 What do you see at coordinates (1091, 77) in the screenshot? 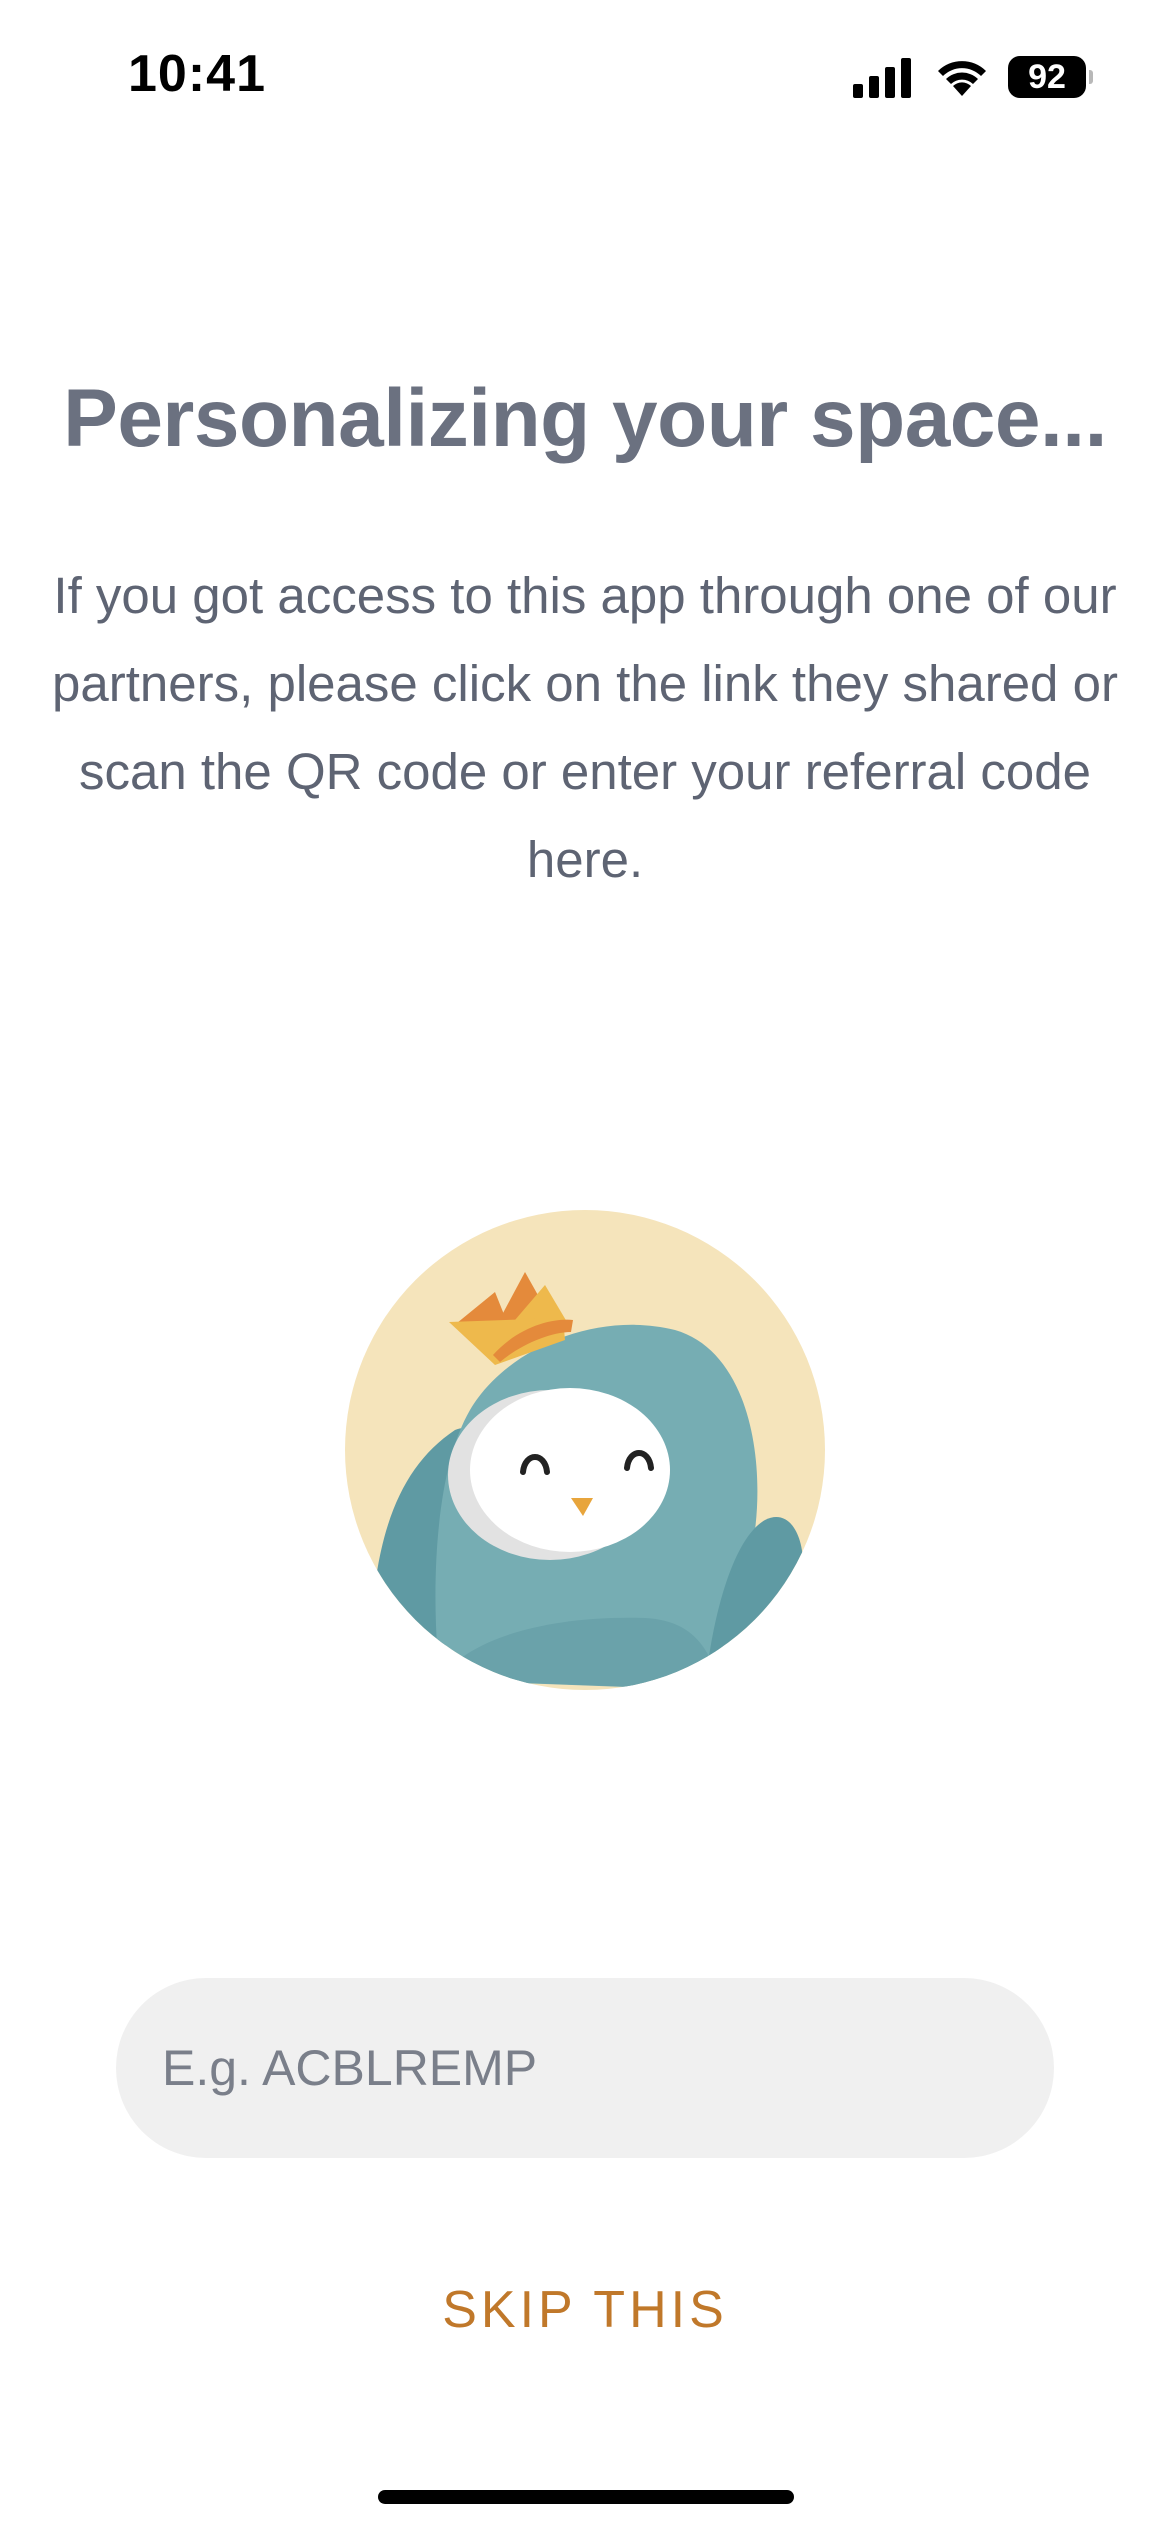
I see `battery-cap` at bounding box center [1091, 77].